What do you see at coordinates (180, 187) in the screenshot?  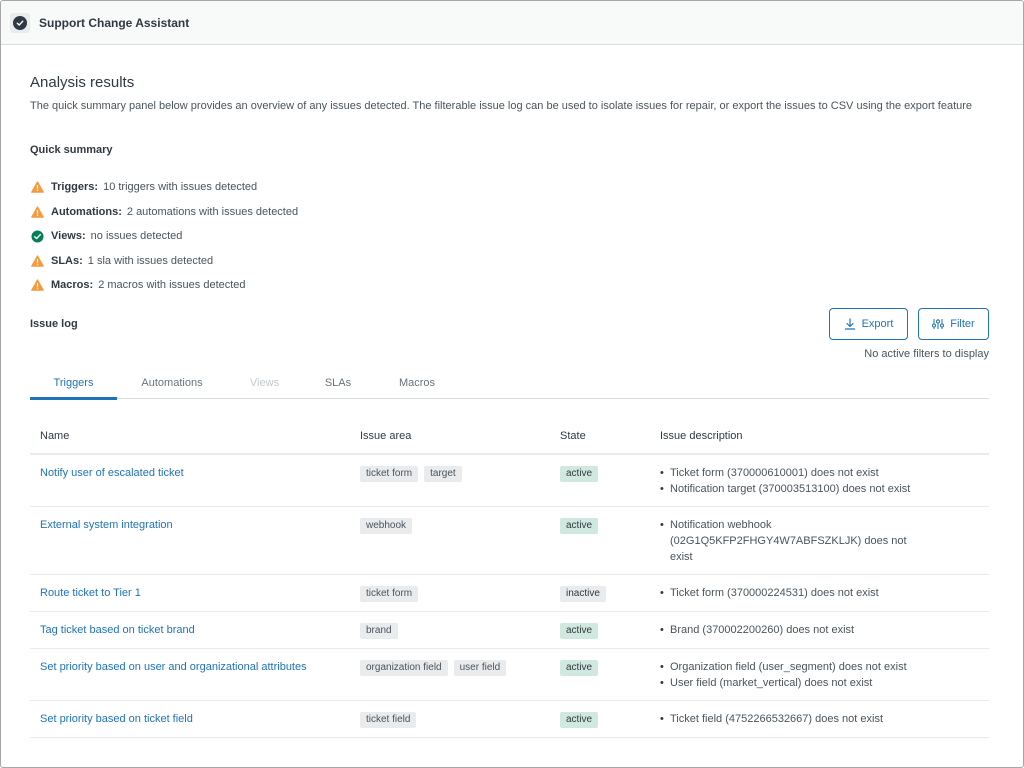 I see `summary-item-text: 10 triggers with issues detected` at bounding box center [180, 187].